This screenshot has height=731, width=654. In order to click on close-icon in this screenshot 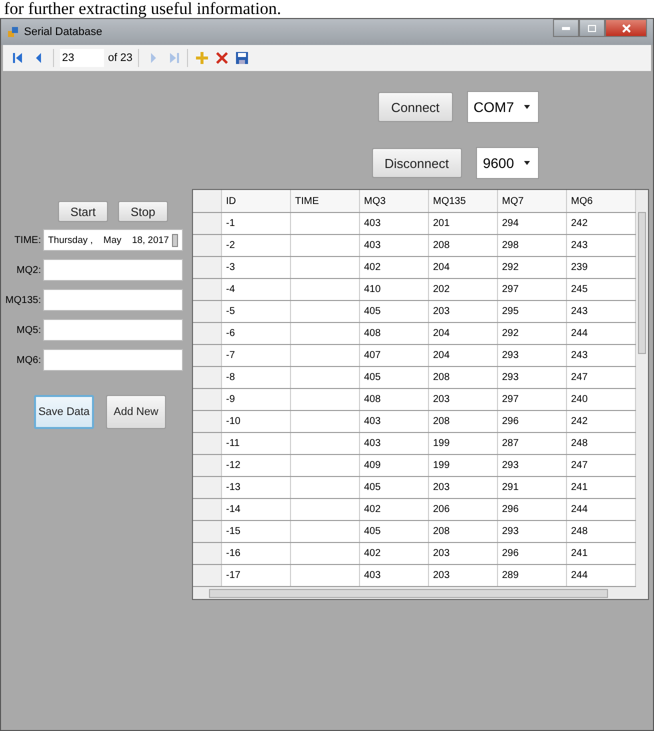, I will do `click(626, 28)`.